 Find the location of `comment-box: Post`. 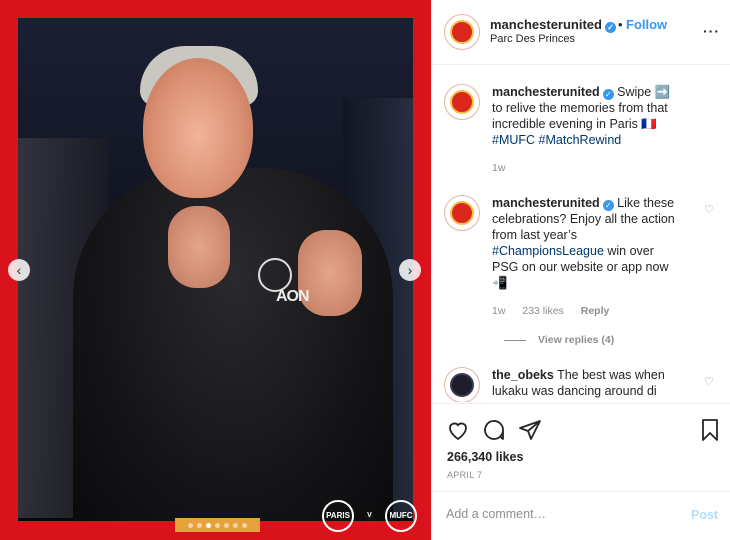

comment-box: Post is located at coordinates (581, 515).